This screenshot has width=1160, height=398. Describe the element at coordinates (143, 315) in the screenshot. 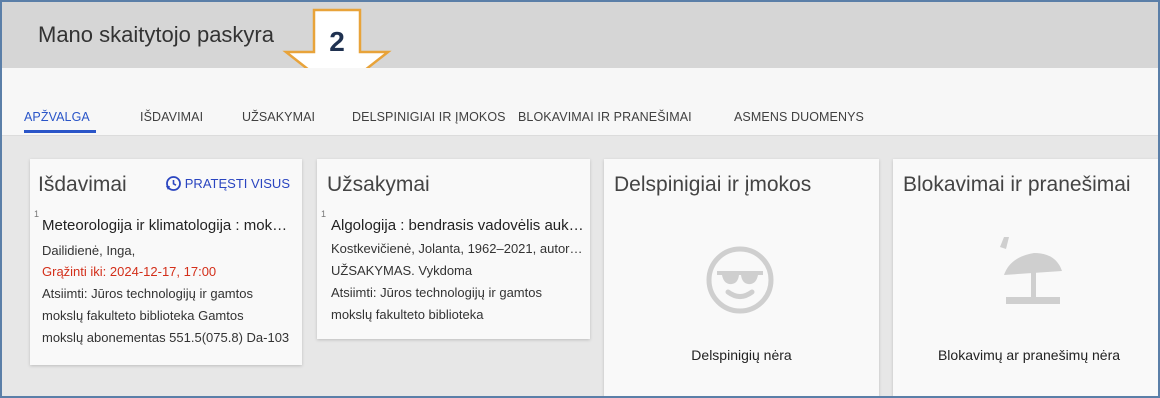

I see `loan-item-location-line: mokslų fakulteto biblioteka Gamtos` at that location.